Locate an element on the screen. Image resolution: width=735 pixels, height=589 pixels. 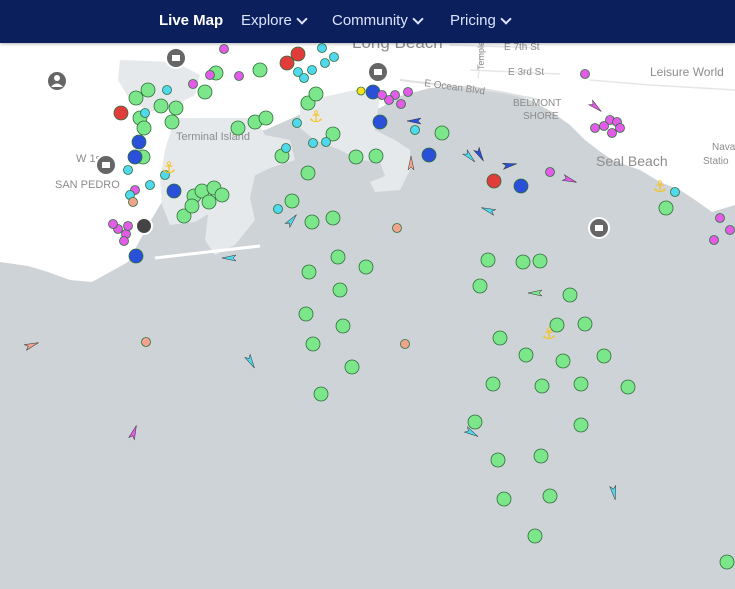
vessel-special is located at coordinates (361, 91).